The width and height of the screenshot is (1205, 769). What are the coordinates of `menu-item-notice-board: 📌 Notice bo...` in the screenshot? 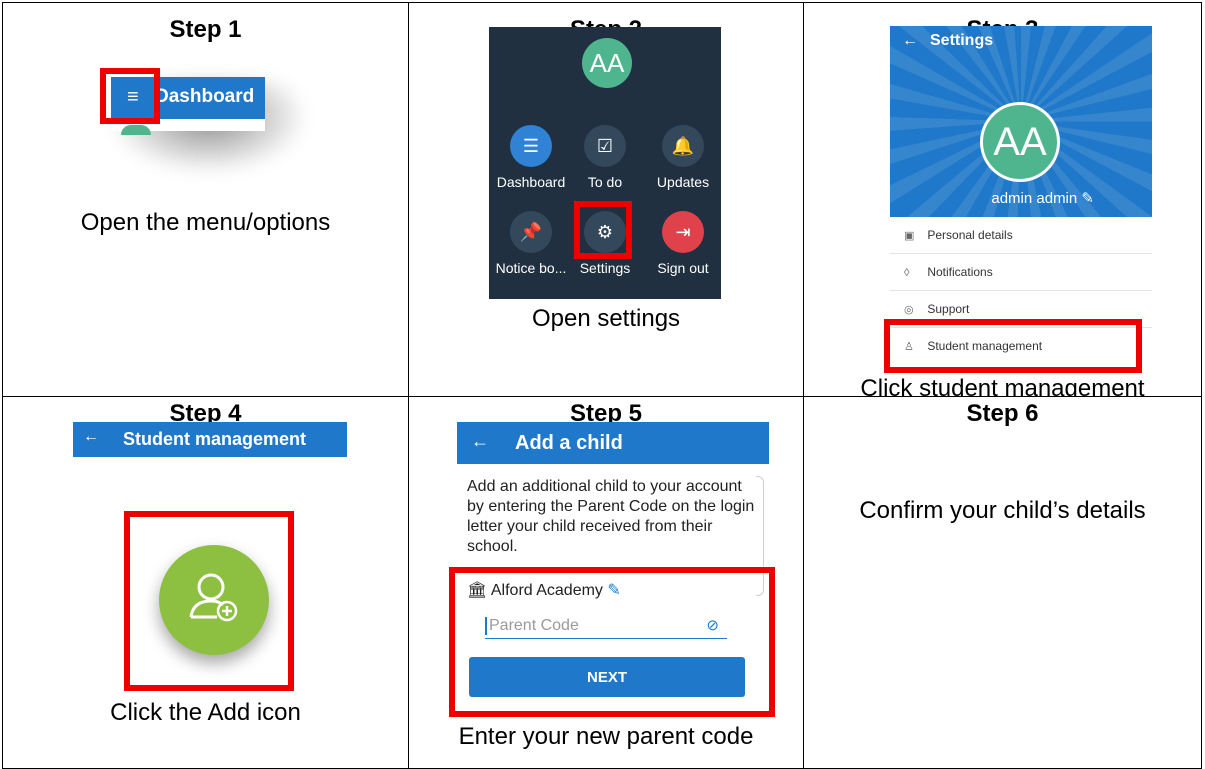 It's located at (531, 244).